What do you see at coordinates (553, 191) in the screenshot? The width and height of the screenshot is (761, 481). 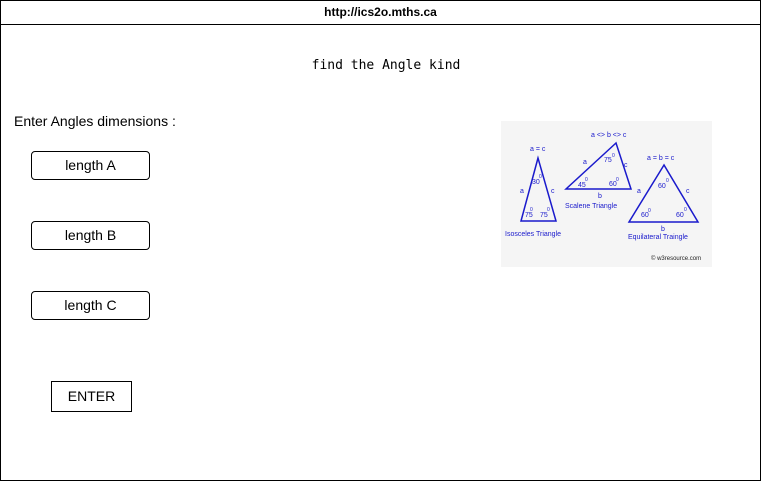 I see `isosceles-side-c: c` at bounding box center [553, 191].